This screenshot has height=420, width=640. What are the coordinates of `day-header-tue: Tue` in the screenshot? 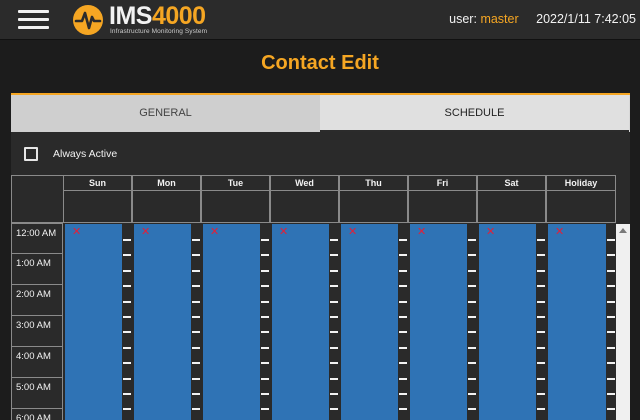 It's located at (235, 183).